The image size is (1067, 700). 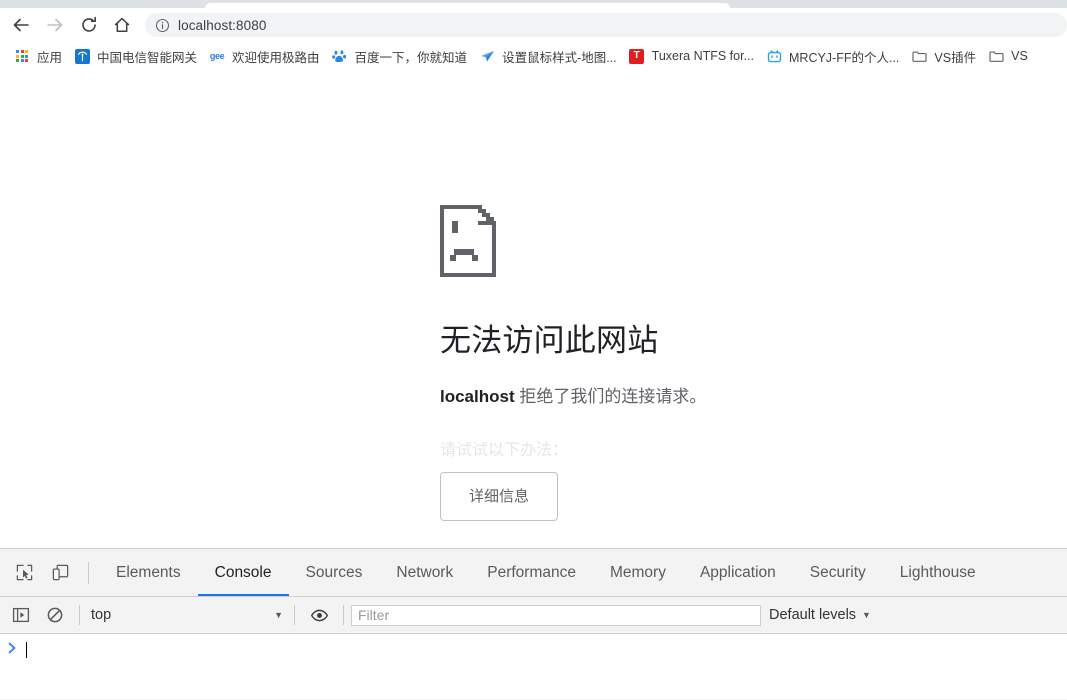 I want to click on bookmark-baidu: 百度一下，你就知道, so click(x=400, y=56).